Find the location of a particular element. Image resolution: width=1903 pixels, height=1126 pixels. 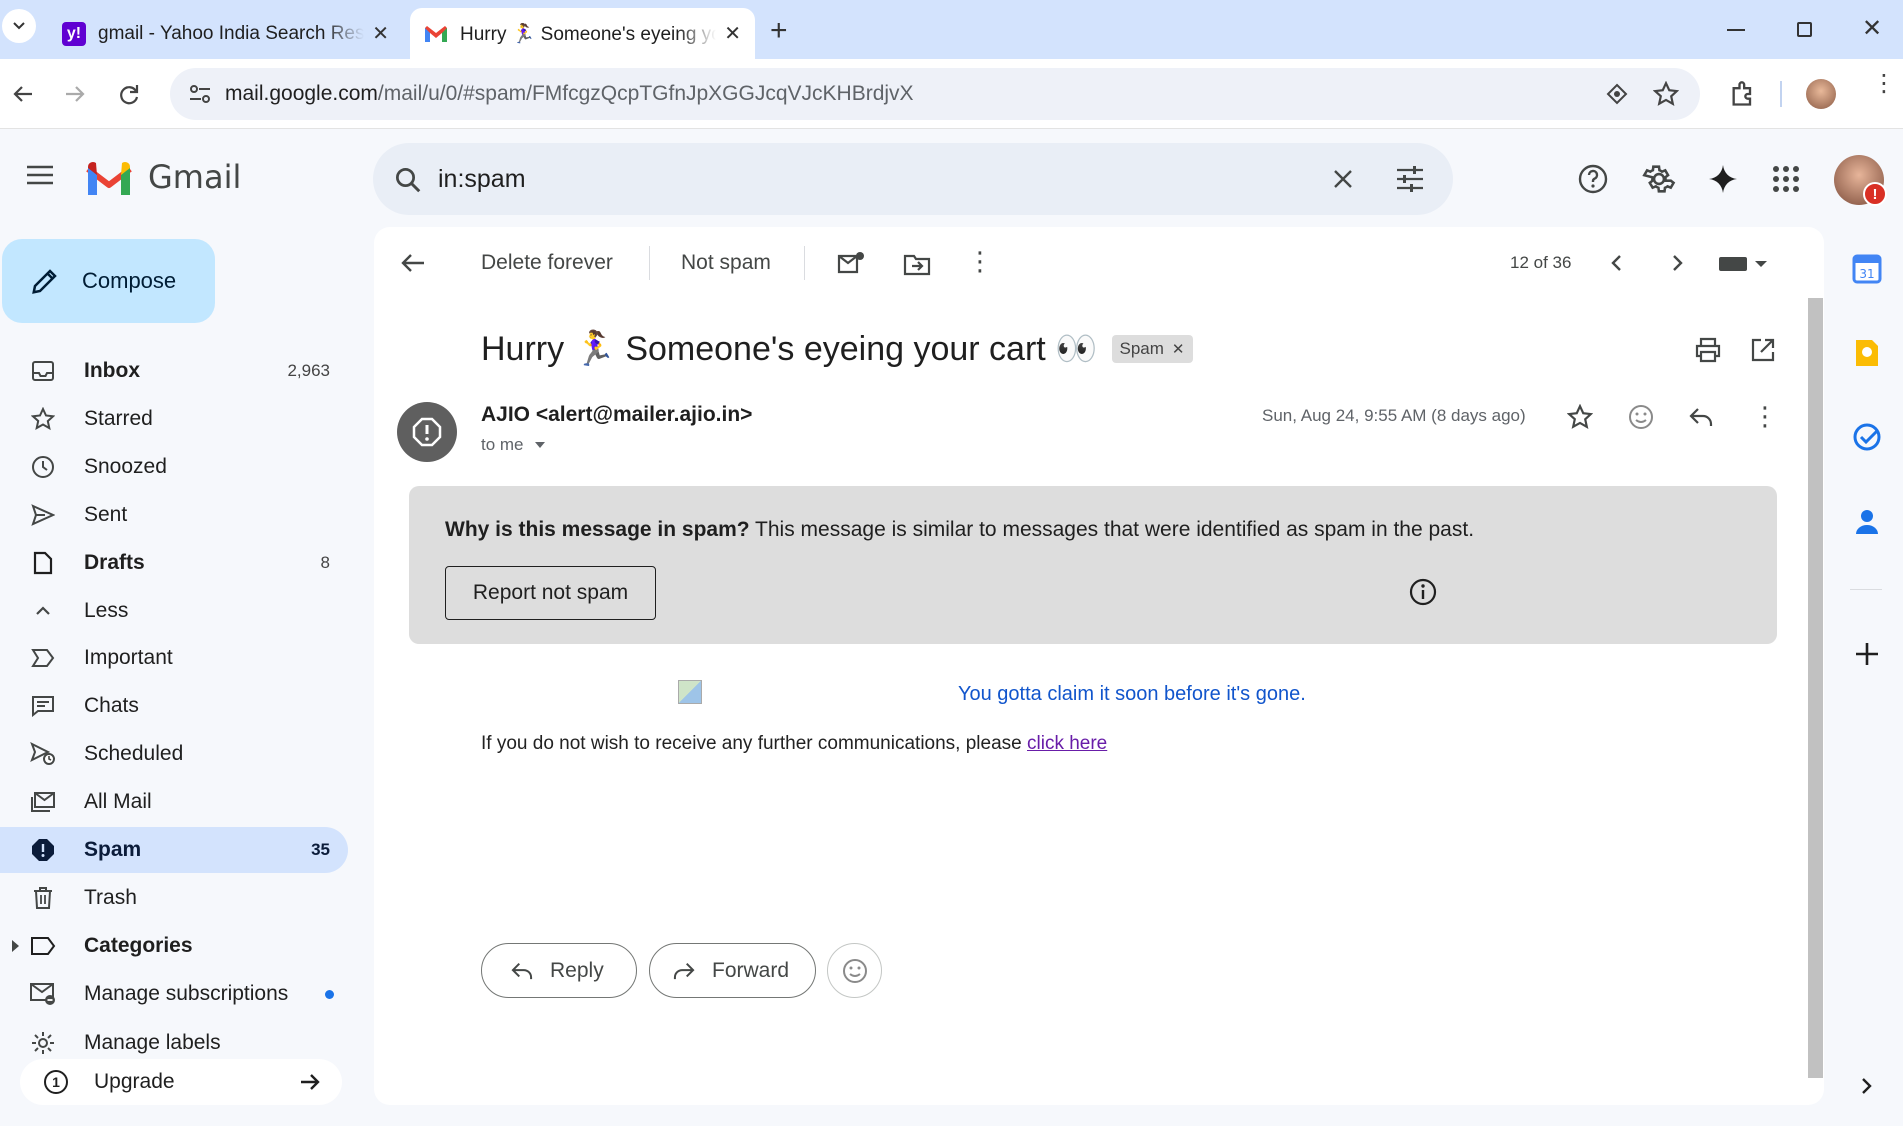

sidebar-item-manage-labels: Manage labels is located at coordinates (174, 1038).